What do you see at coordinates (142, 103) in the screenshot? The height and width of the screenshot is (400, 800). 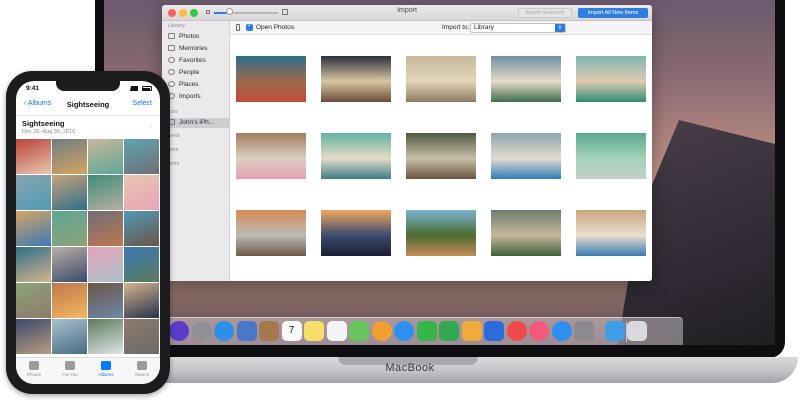 I see `select-button: Select` at bounding box center [142, 103].